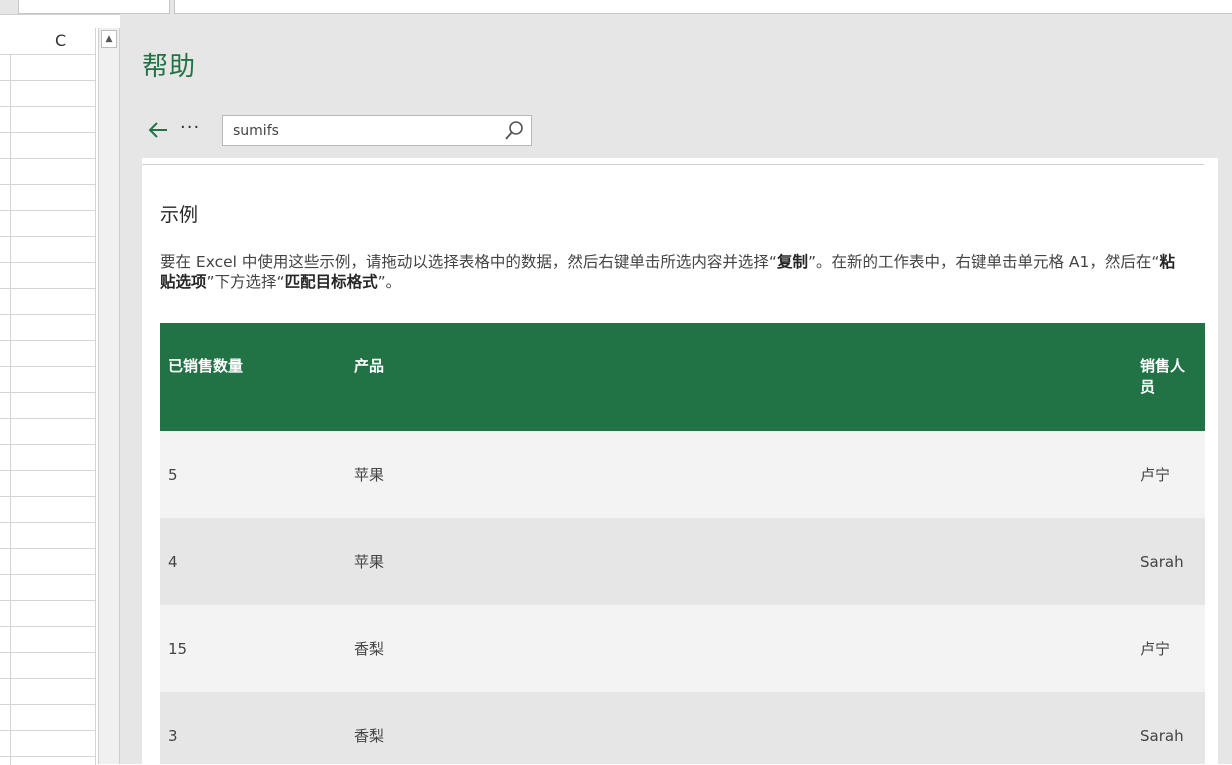 This screenshot has height=765, width=1232. What do you see at coordinates (1168, 377) in the screenshot?
I see `header-salesperson: 销售人员` at bounding box center [1168, 377].